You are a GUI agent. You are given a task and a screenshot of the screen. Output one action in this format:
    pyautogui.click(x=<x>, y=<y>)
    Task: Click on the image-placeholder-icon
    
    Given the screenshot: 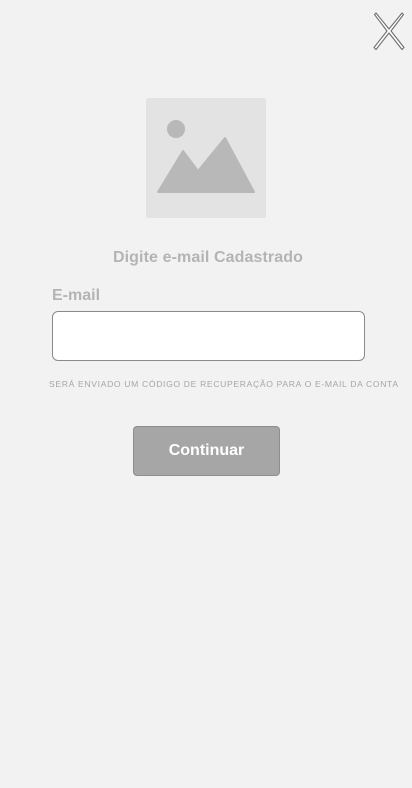 What is the action you would take?
    pyautogui.click(x=206, y=156)
    